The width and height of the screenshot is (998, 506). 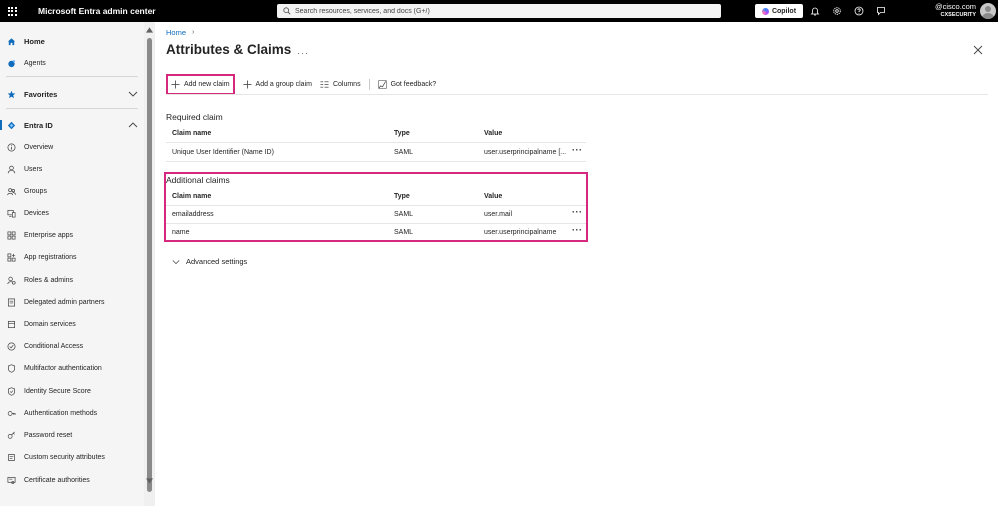 What do you see at coordinates (72, 213) in the screenshot?
I see `sidebar-item-devices: Devices` at bounding box center [72, 213].